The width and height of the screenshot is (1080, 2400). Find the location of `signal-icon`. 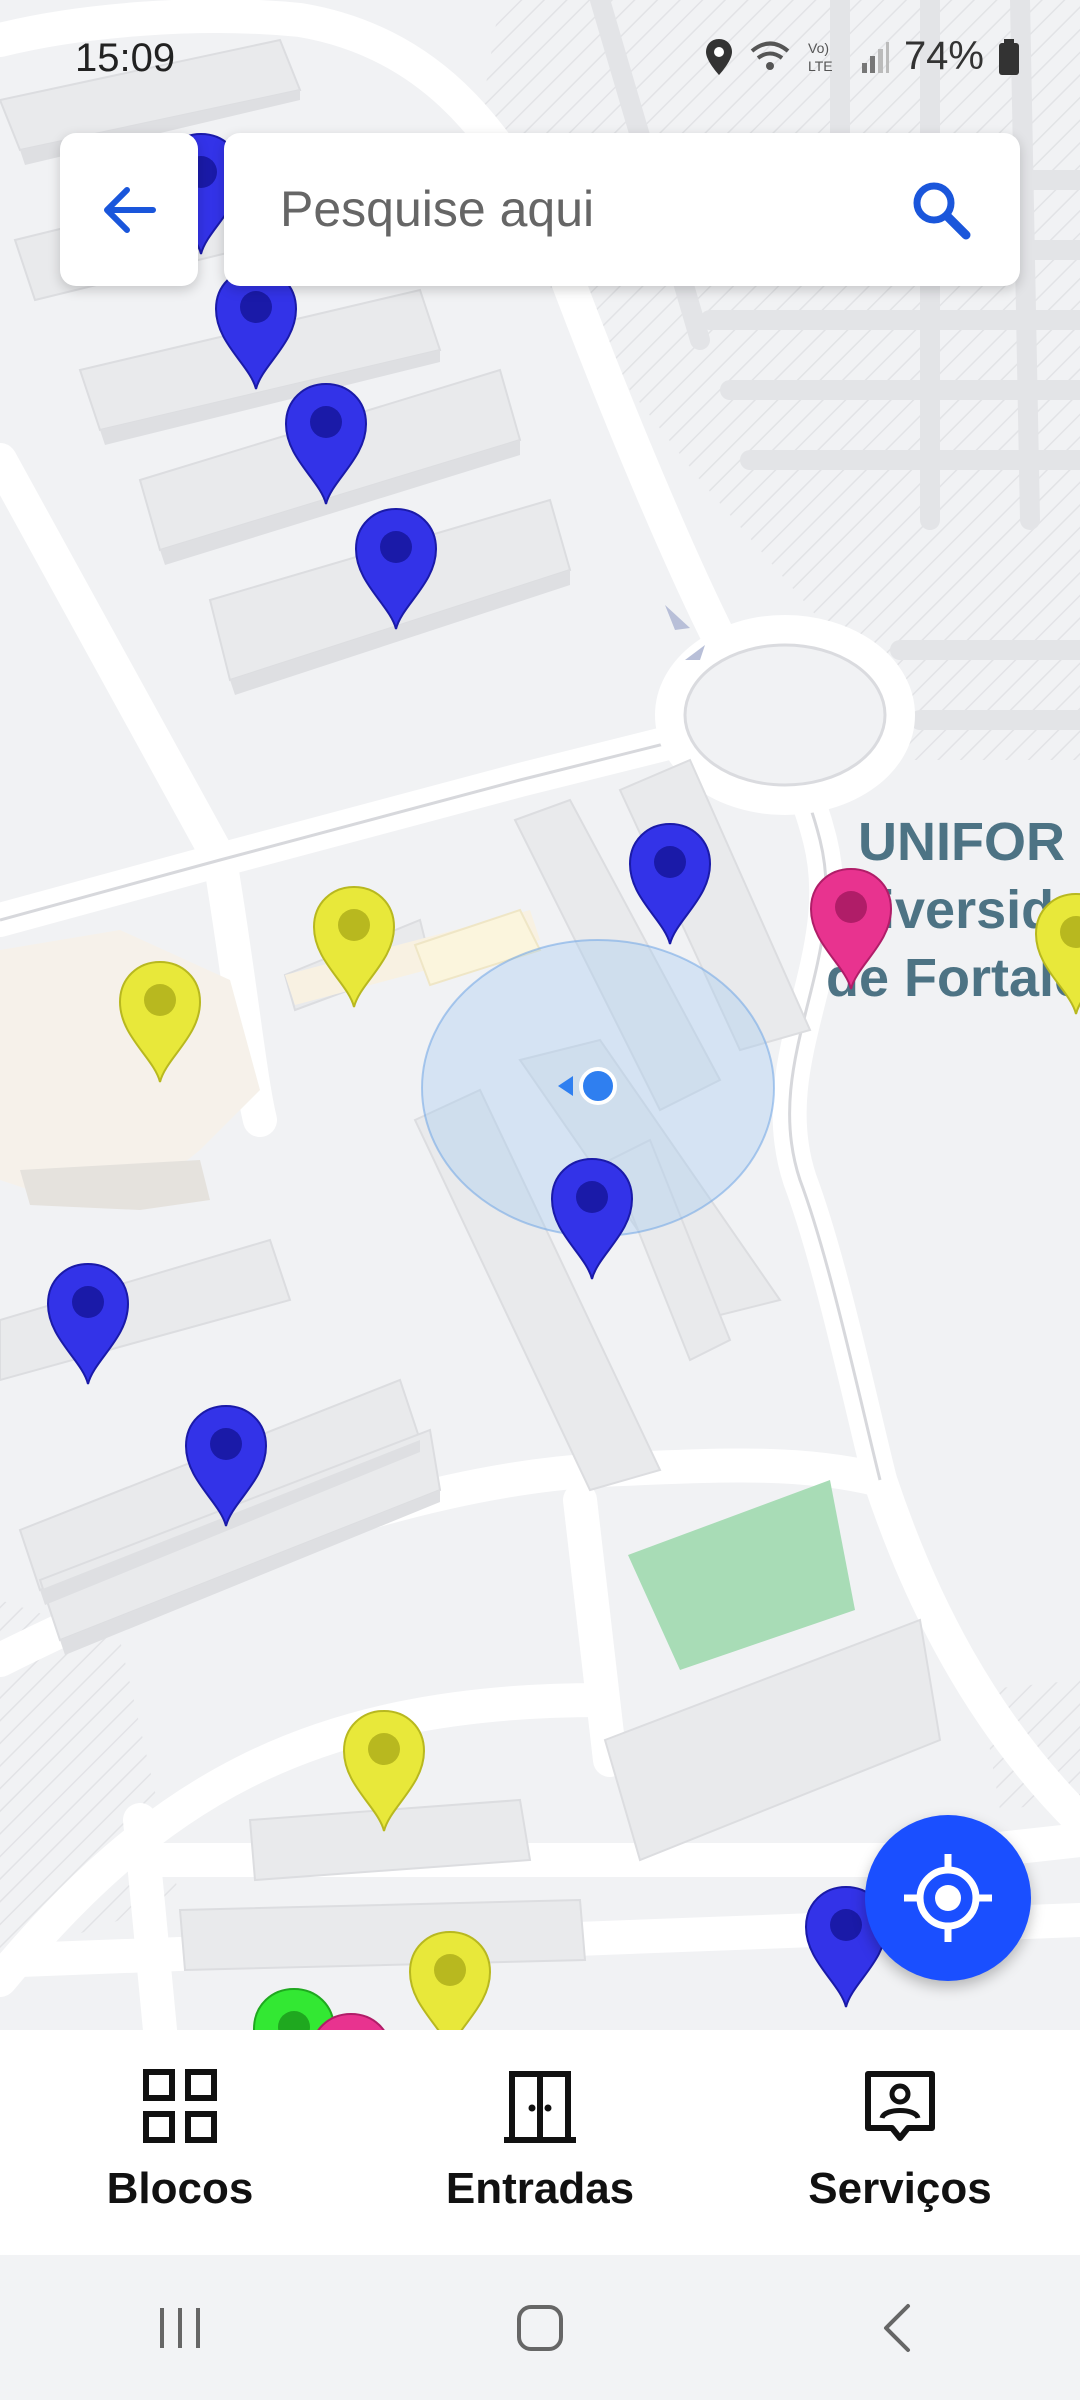

signal-icon is located at coordinates (875, 57).